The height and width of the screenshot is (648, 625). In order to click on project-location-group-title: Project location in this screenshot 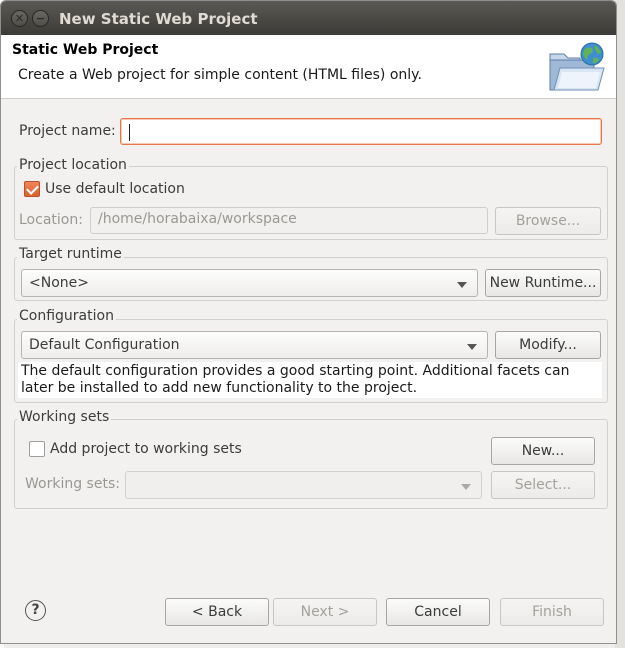, I will do `click(73, 165)`.